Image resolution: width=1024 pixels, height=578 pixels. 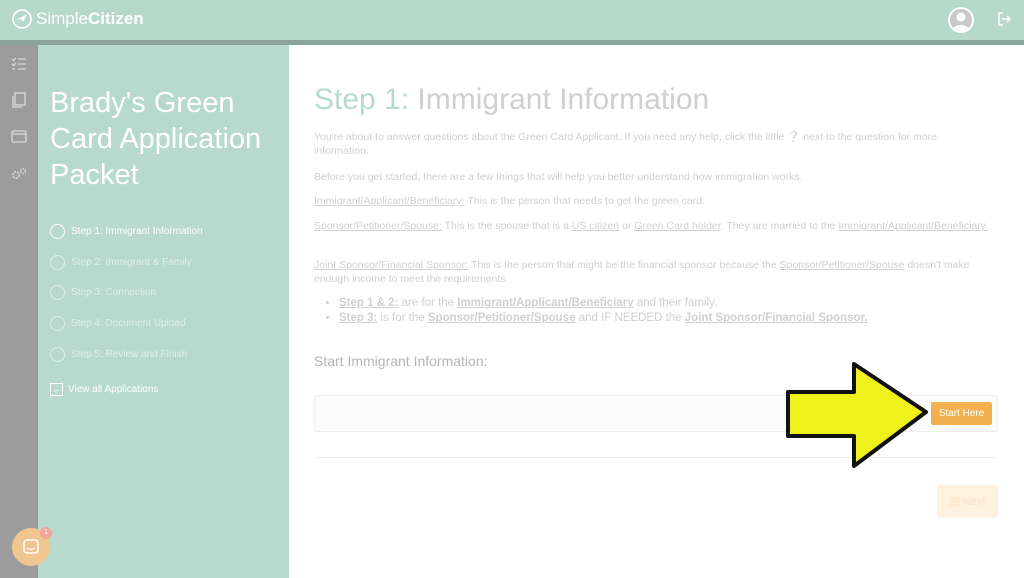 I want to click on step-item-2: Step 2: Immigrant & Family, so click(x=126, y=262).